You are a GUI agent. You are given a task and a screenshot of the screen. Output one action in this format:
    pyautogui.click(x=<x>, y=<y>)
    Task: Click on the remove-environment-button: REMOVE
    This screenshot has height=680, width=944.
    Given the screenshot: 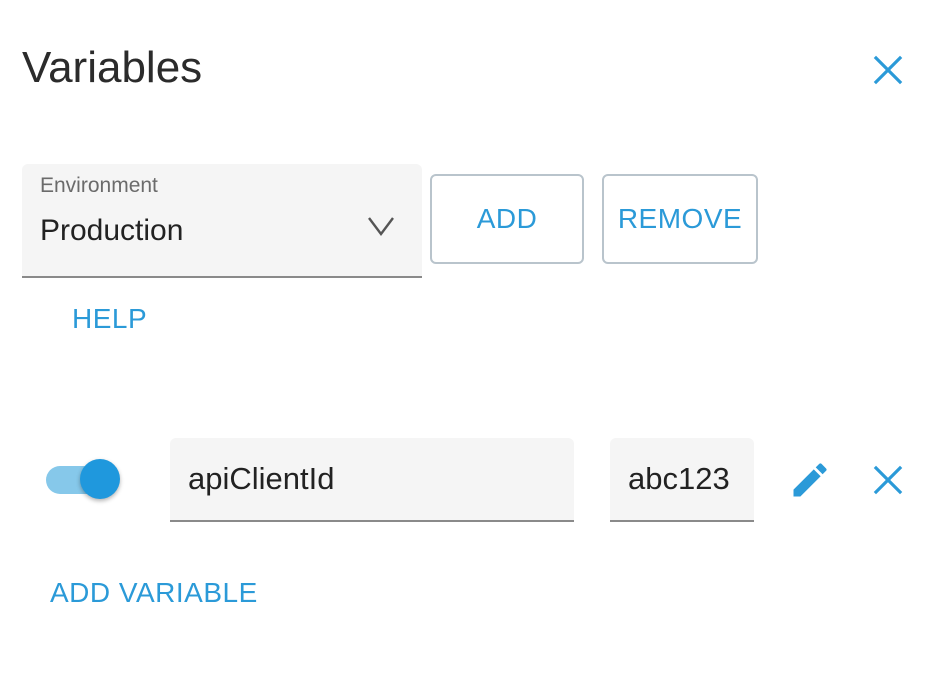 What is the action you would take?
    pyautogui.click(x=680, y=219)
    